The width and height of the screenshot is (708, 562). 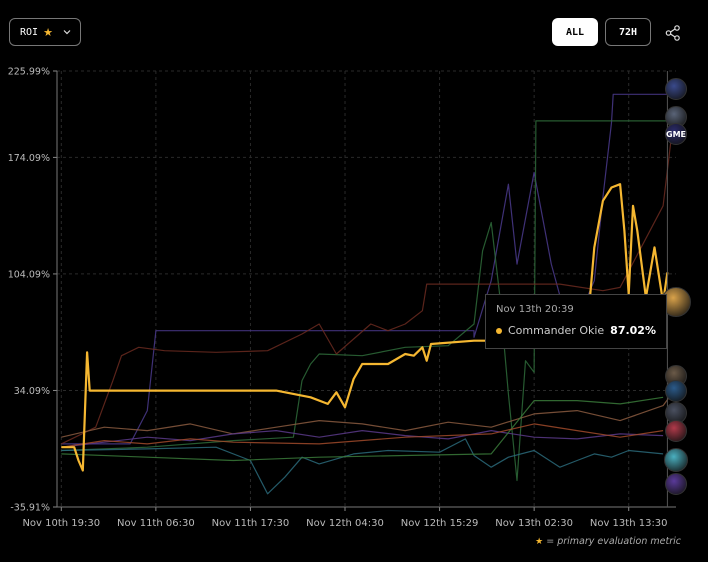 What do you see at coordinates (251, 523) in the screenshot?
I see `x-tick-label: Nov 11th 17:30` at bounding box center [251, 523].